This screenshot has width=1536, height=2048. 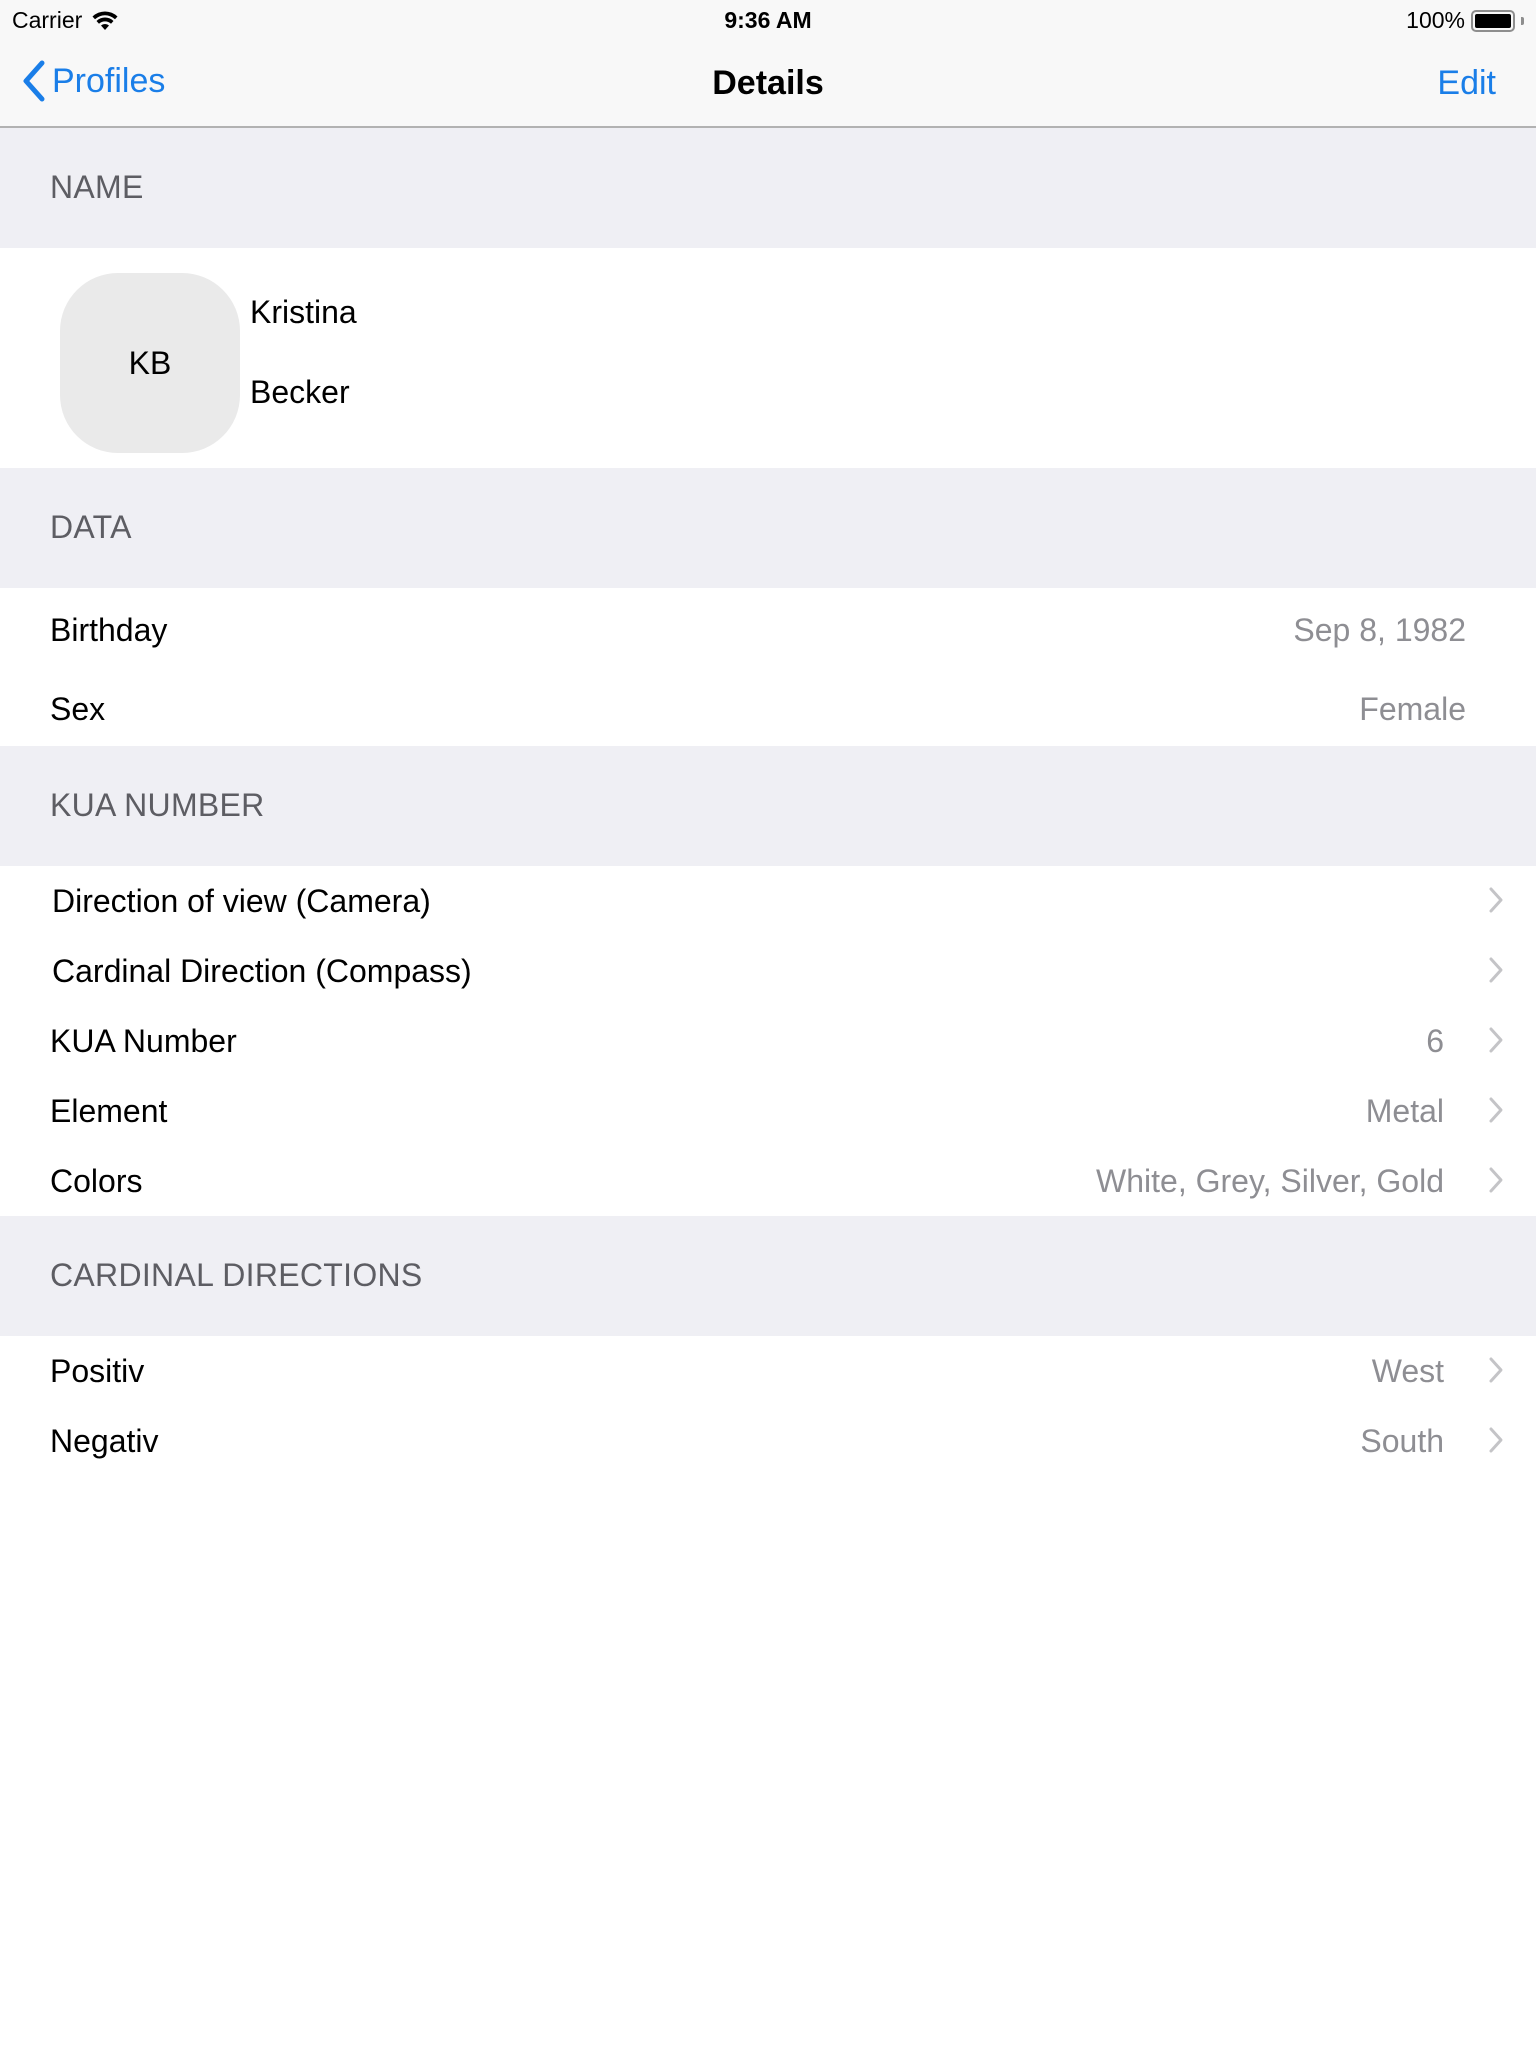 I want to click on row-value: South, so click(x=1402, y=1441).